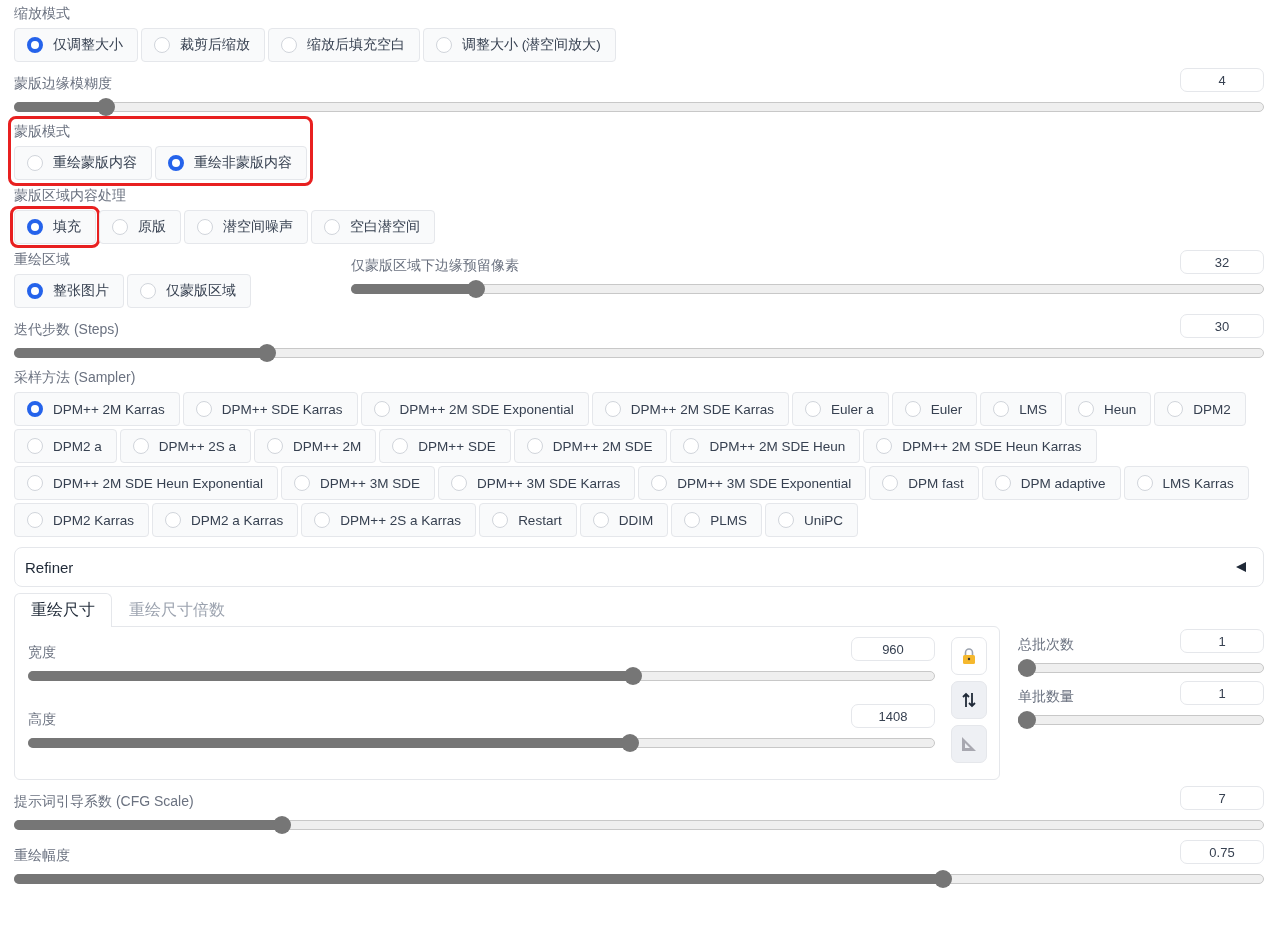  I want to click on radio-option: DPM2 a, so click(65, 446).